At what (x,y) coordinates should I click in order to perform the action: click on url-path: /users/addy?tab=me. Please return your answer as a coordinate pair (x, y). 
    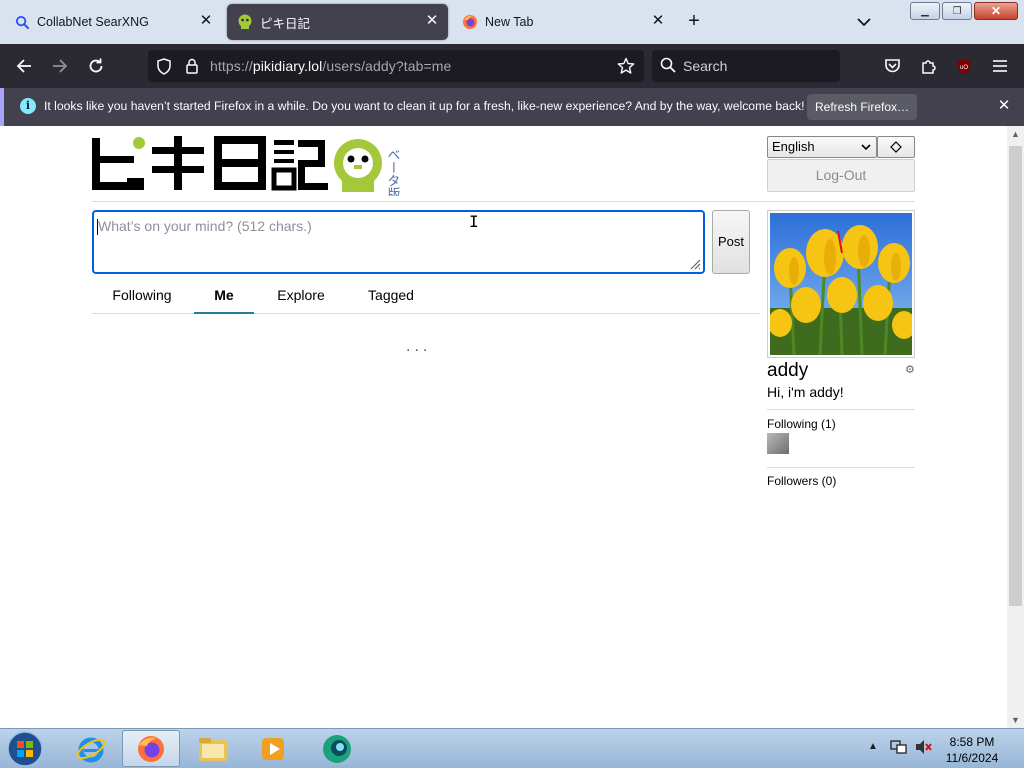
    Looking at the image, I should click on (387, 66).